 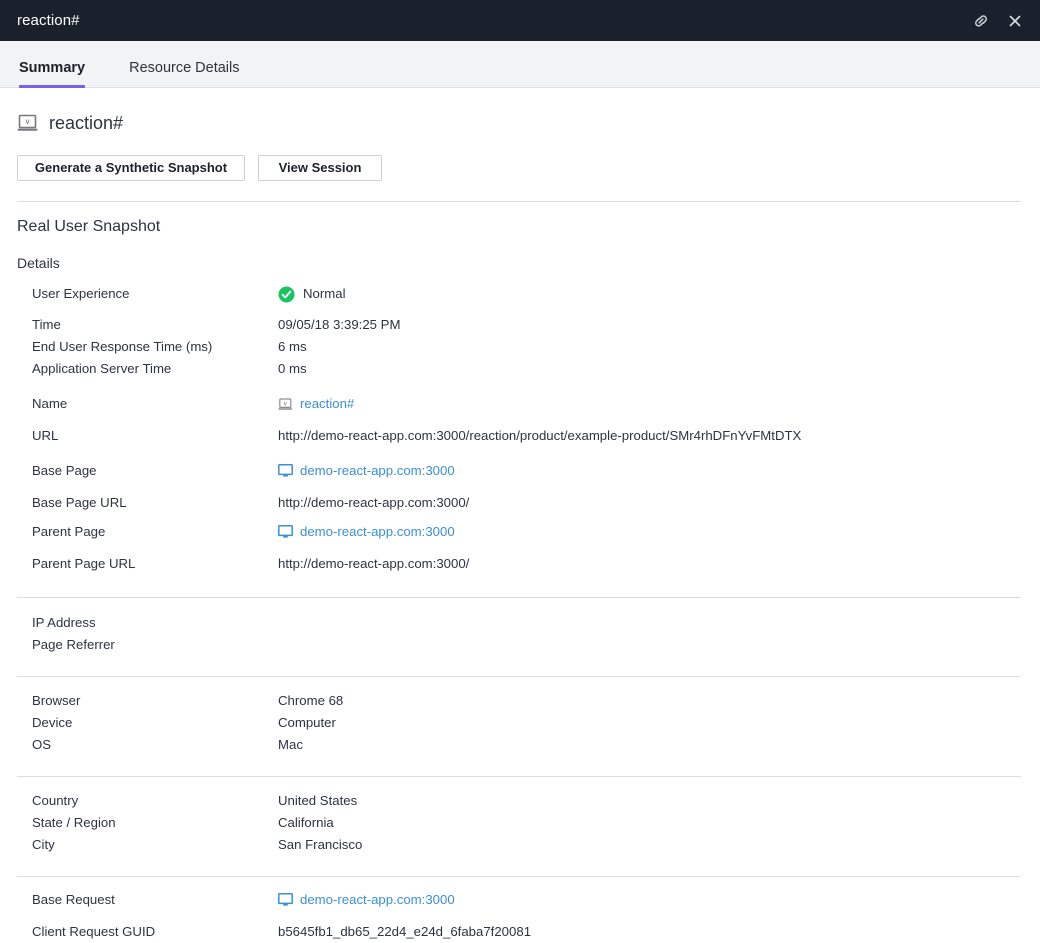 I want to click on window-actions, so click(x=1005, y=21).